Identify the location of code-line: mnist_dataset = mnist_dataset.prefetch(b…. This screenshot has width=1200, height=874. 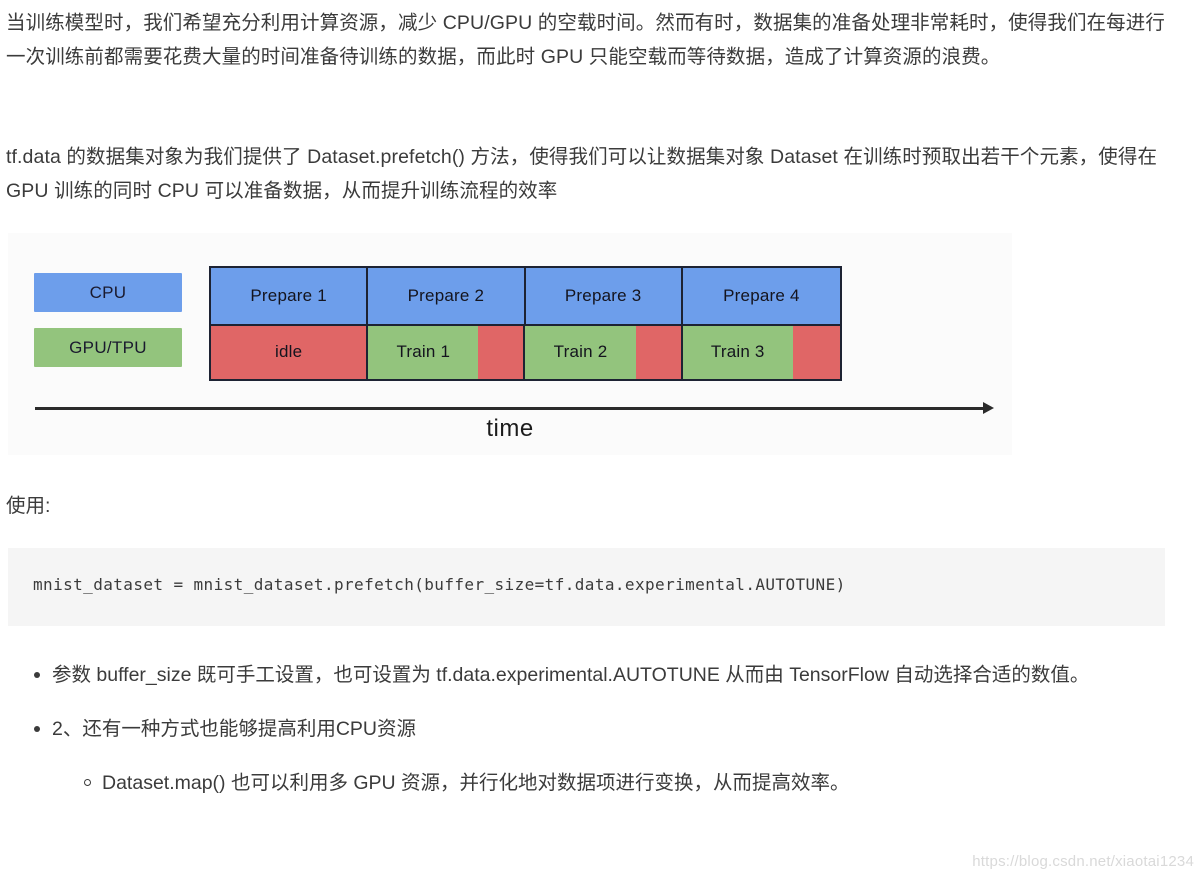
(439, 584).